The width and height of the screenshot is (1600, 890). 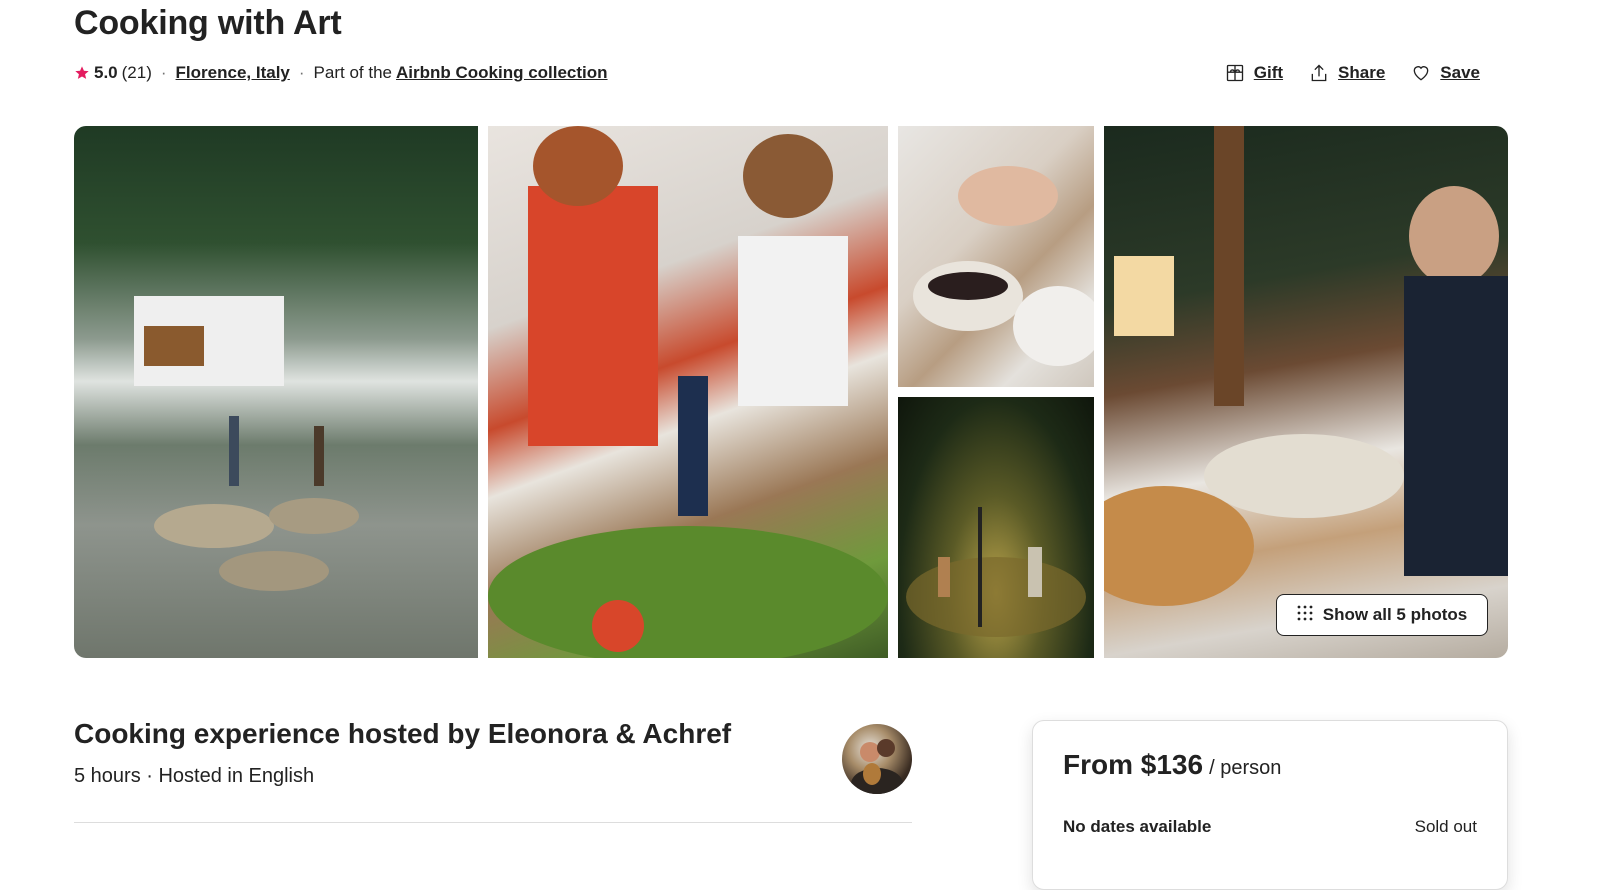 What do you see at coordinates (1361, 73) in the screenshot?
I see `share-label: Share` at bounding box center [1361, 73].